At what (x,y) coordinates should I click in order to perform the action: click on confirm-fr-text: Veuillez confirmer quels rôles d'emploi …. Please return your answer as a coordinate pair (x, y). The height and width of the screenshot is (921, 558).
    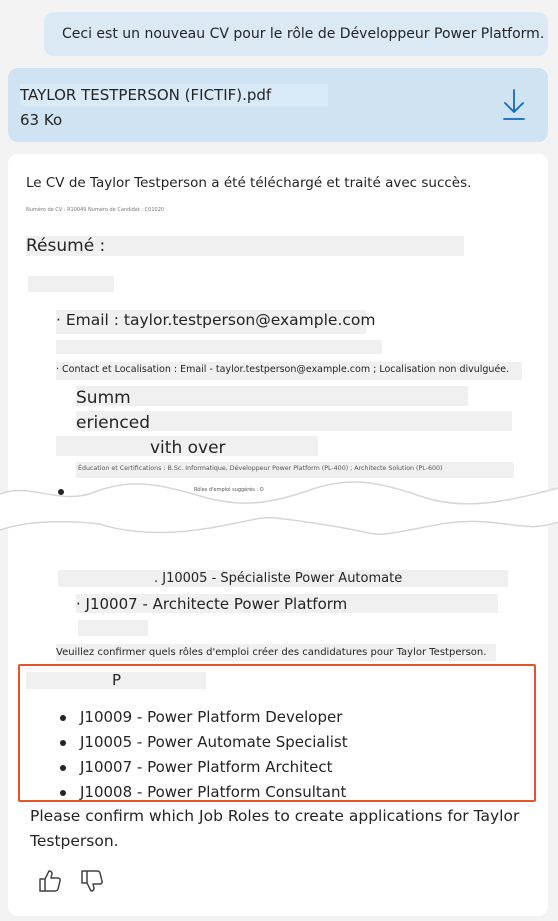
    Looking at the image, I should click on (271, 652).